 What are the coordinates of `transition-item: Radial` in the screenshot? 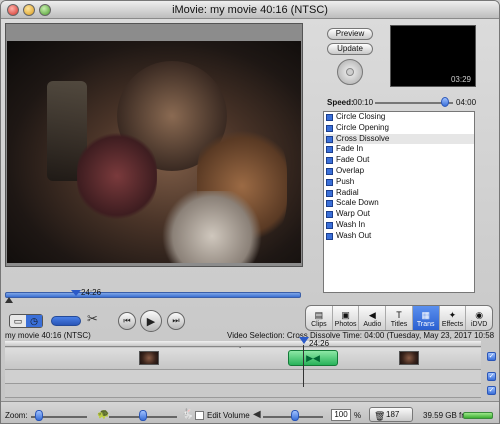 It's located at (399, 193).